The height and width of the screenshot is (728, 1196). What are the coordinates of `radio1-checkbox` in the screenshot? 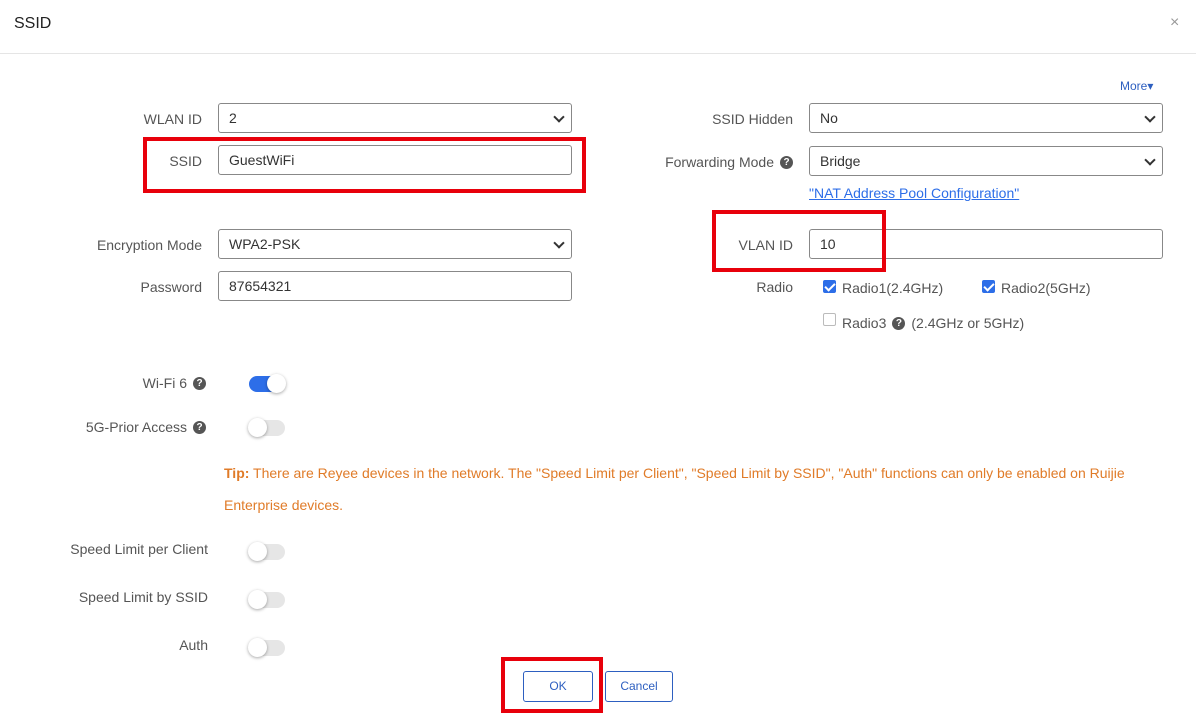 It's located at (829, 286).